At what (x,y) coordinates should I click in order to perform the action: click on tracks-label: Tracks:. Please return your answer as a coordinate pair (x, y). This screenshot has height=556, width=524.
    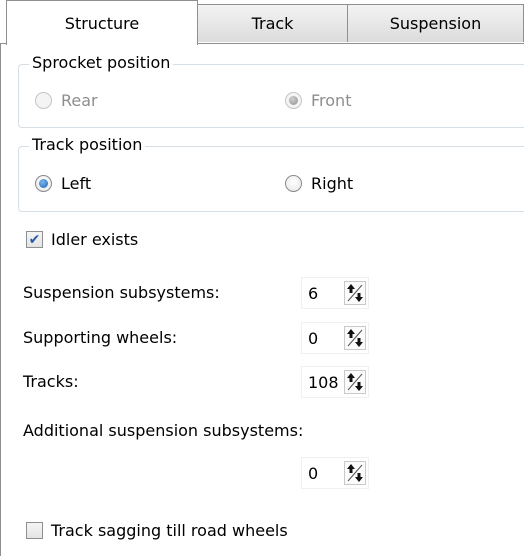
    Looking at the image, I should click on (51, 381).